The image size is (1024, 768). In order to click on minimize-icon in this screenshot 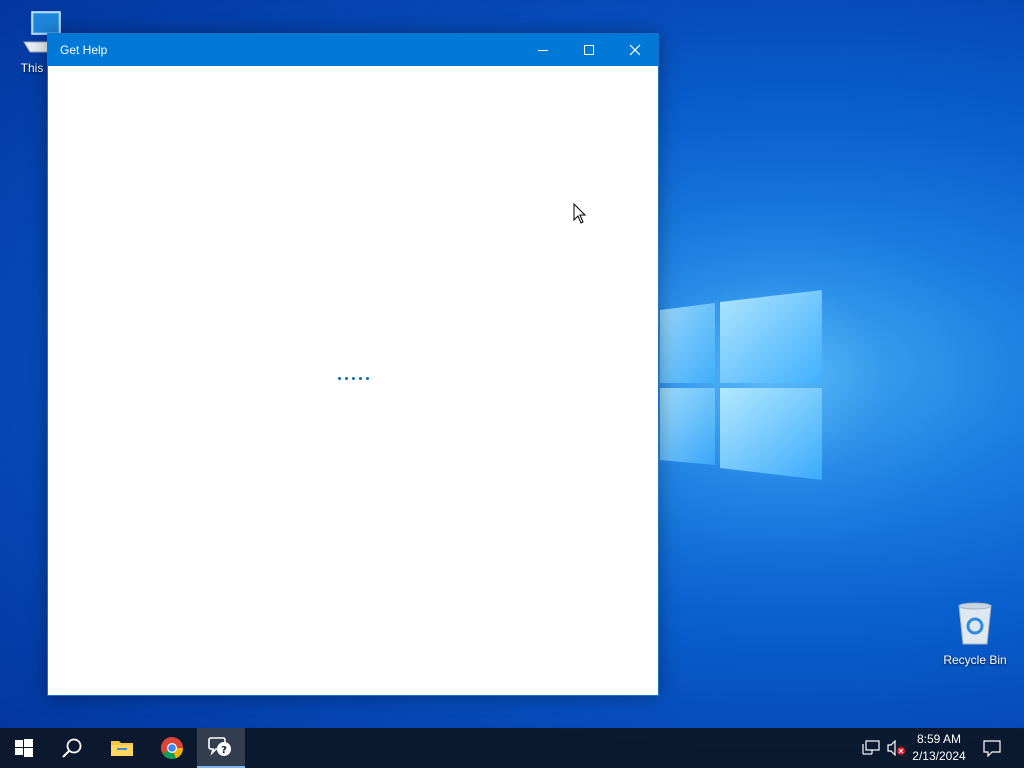, I will do `click(543, 50)`.